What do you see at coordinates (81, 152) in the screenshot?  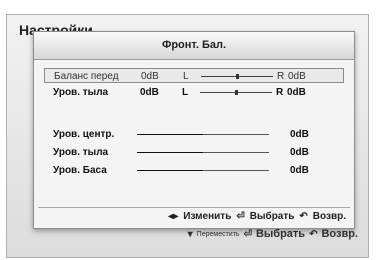 I see `level-rear-label: Уров. тыла` at bounding box center [81, 152].